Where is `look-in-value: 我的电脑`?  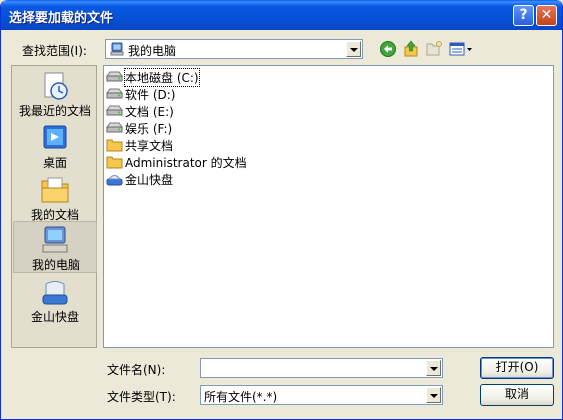
look-in-value: 我的电脑 is located at coordinates (152, 51).